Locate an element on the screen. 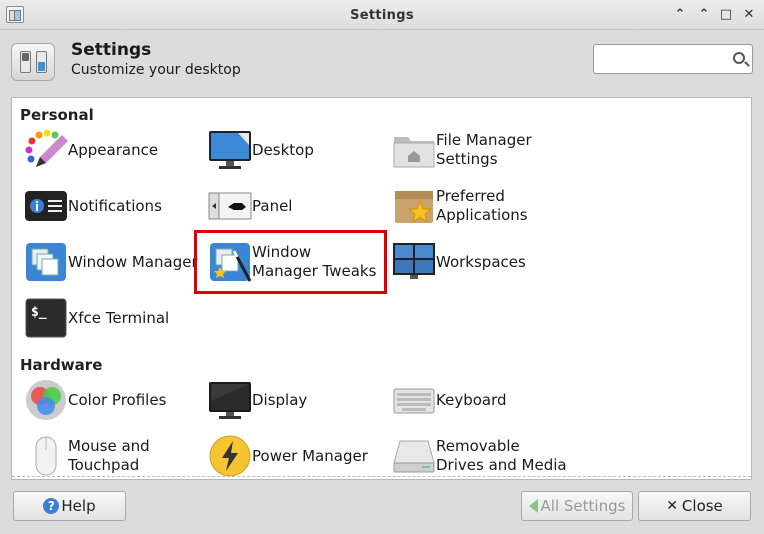 This screenshot has height=534, width=764. display-icon is located at coordinates (230, 400).